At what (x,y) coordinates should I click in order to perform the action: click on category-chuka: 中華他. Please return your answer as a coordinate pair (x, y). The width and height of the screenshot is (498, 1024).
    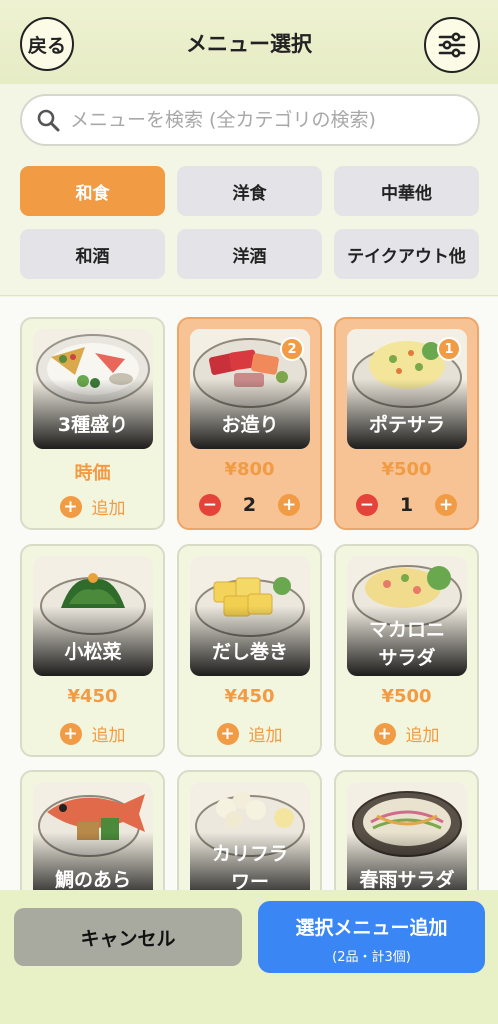
    Looking at the image, I should click on (406, 191).